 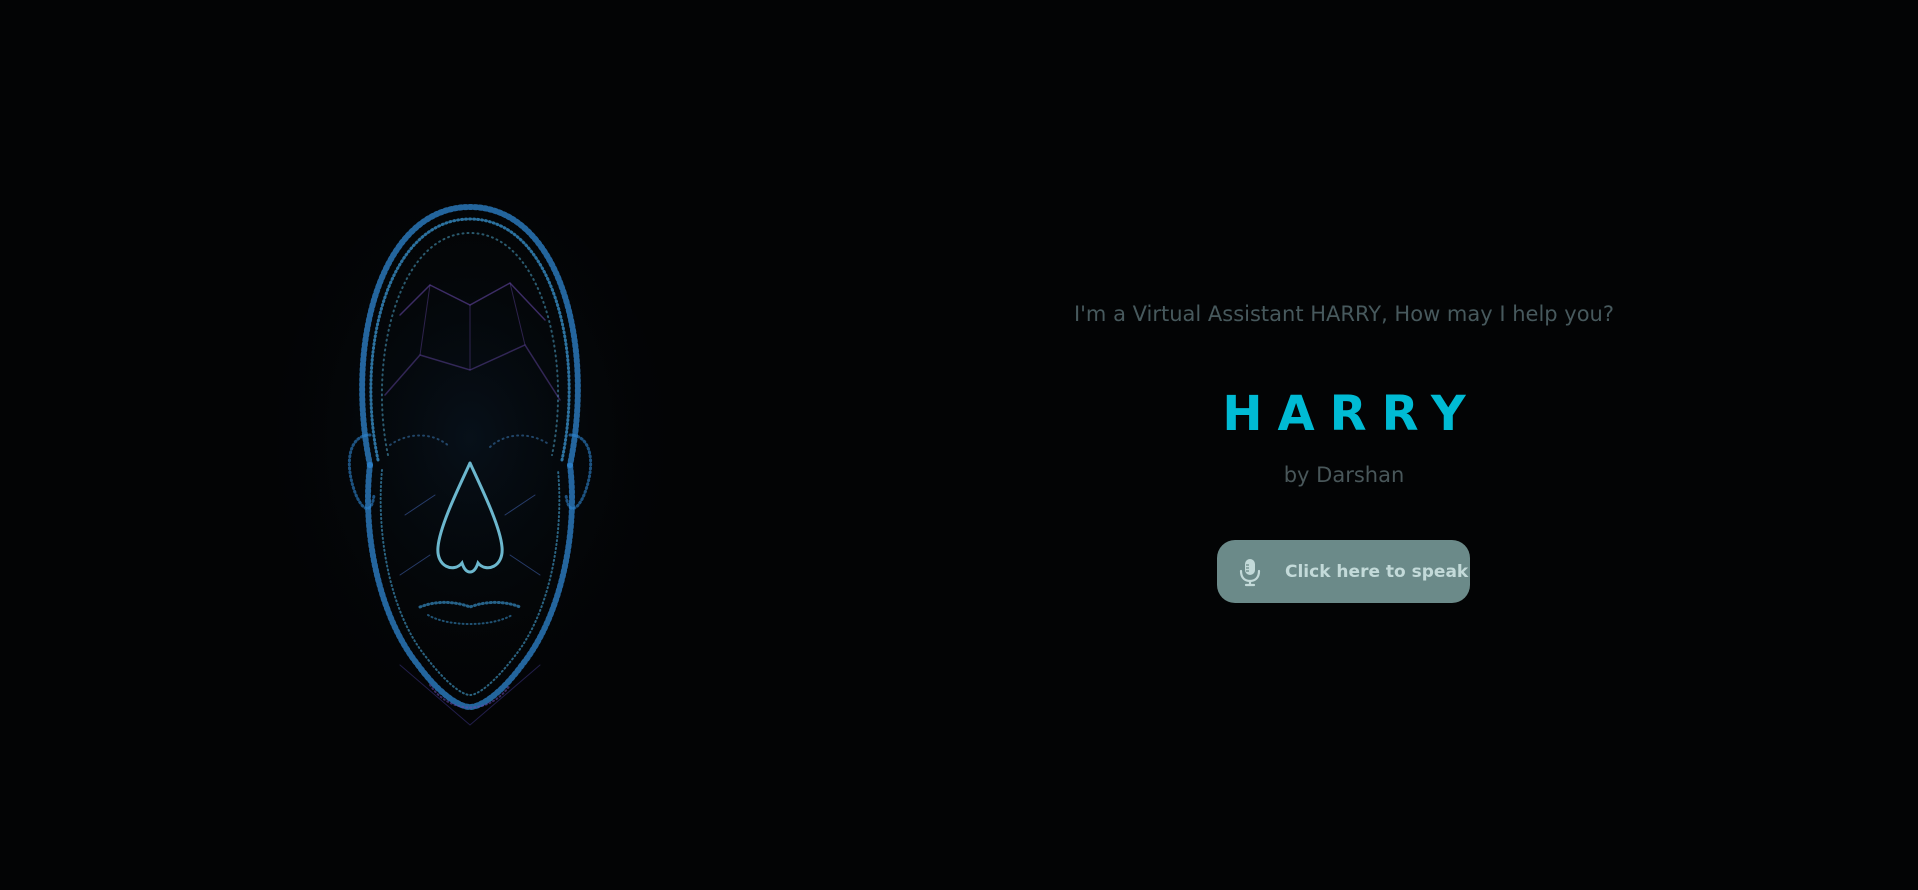 I want to click on speak-button: Click here to speak, so click(x=1343, y=571).